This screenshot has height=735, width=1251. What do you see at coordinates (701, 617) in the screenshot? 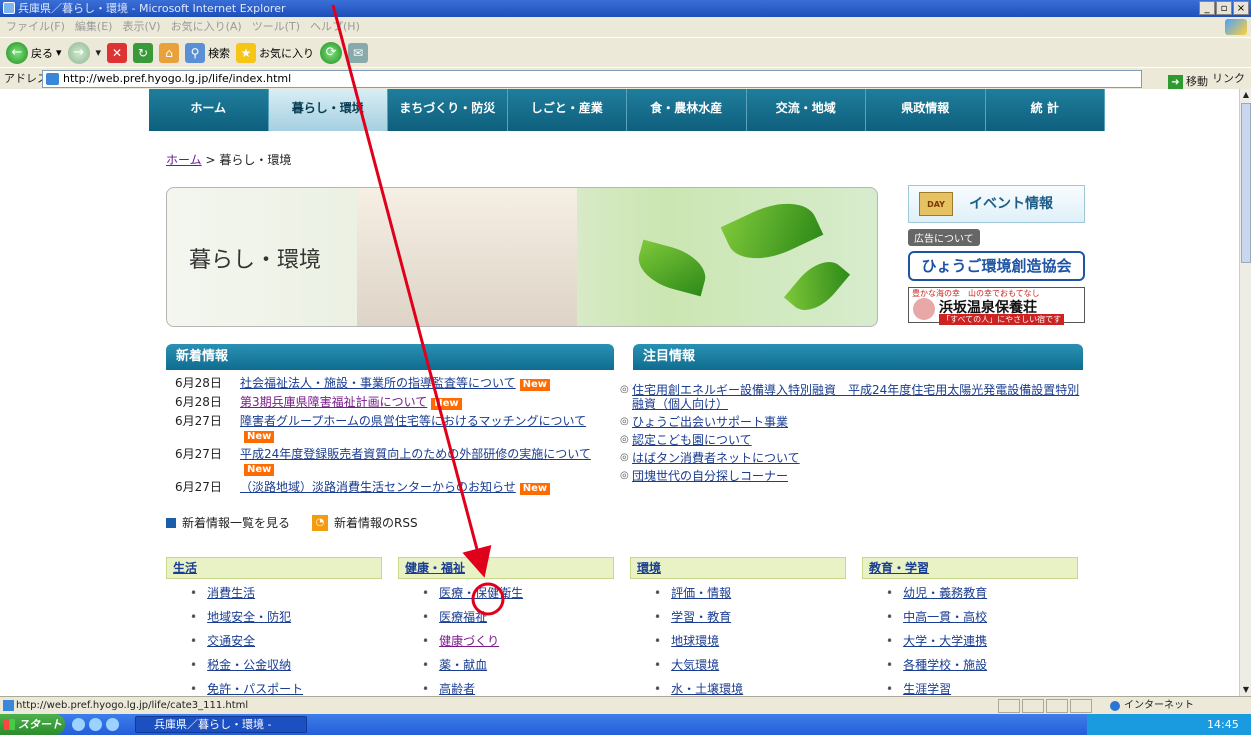
I see `category-link: 学習・教育` at bounding box center [701, 617].